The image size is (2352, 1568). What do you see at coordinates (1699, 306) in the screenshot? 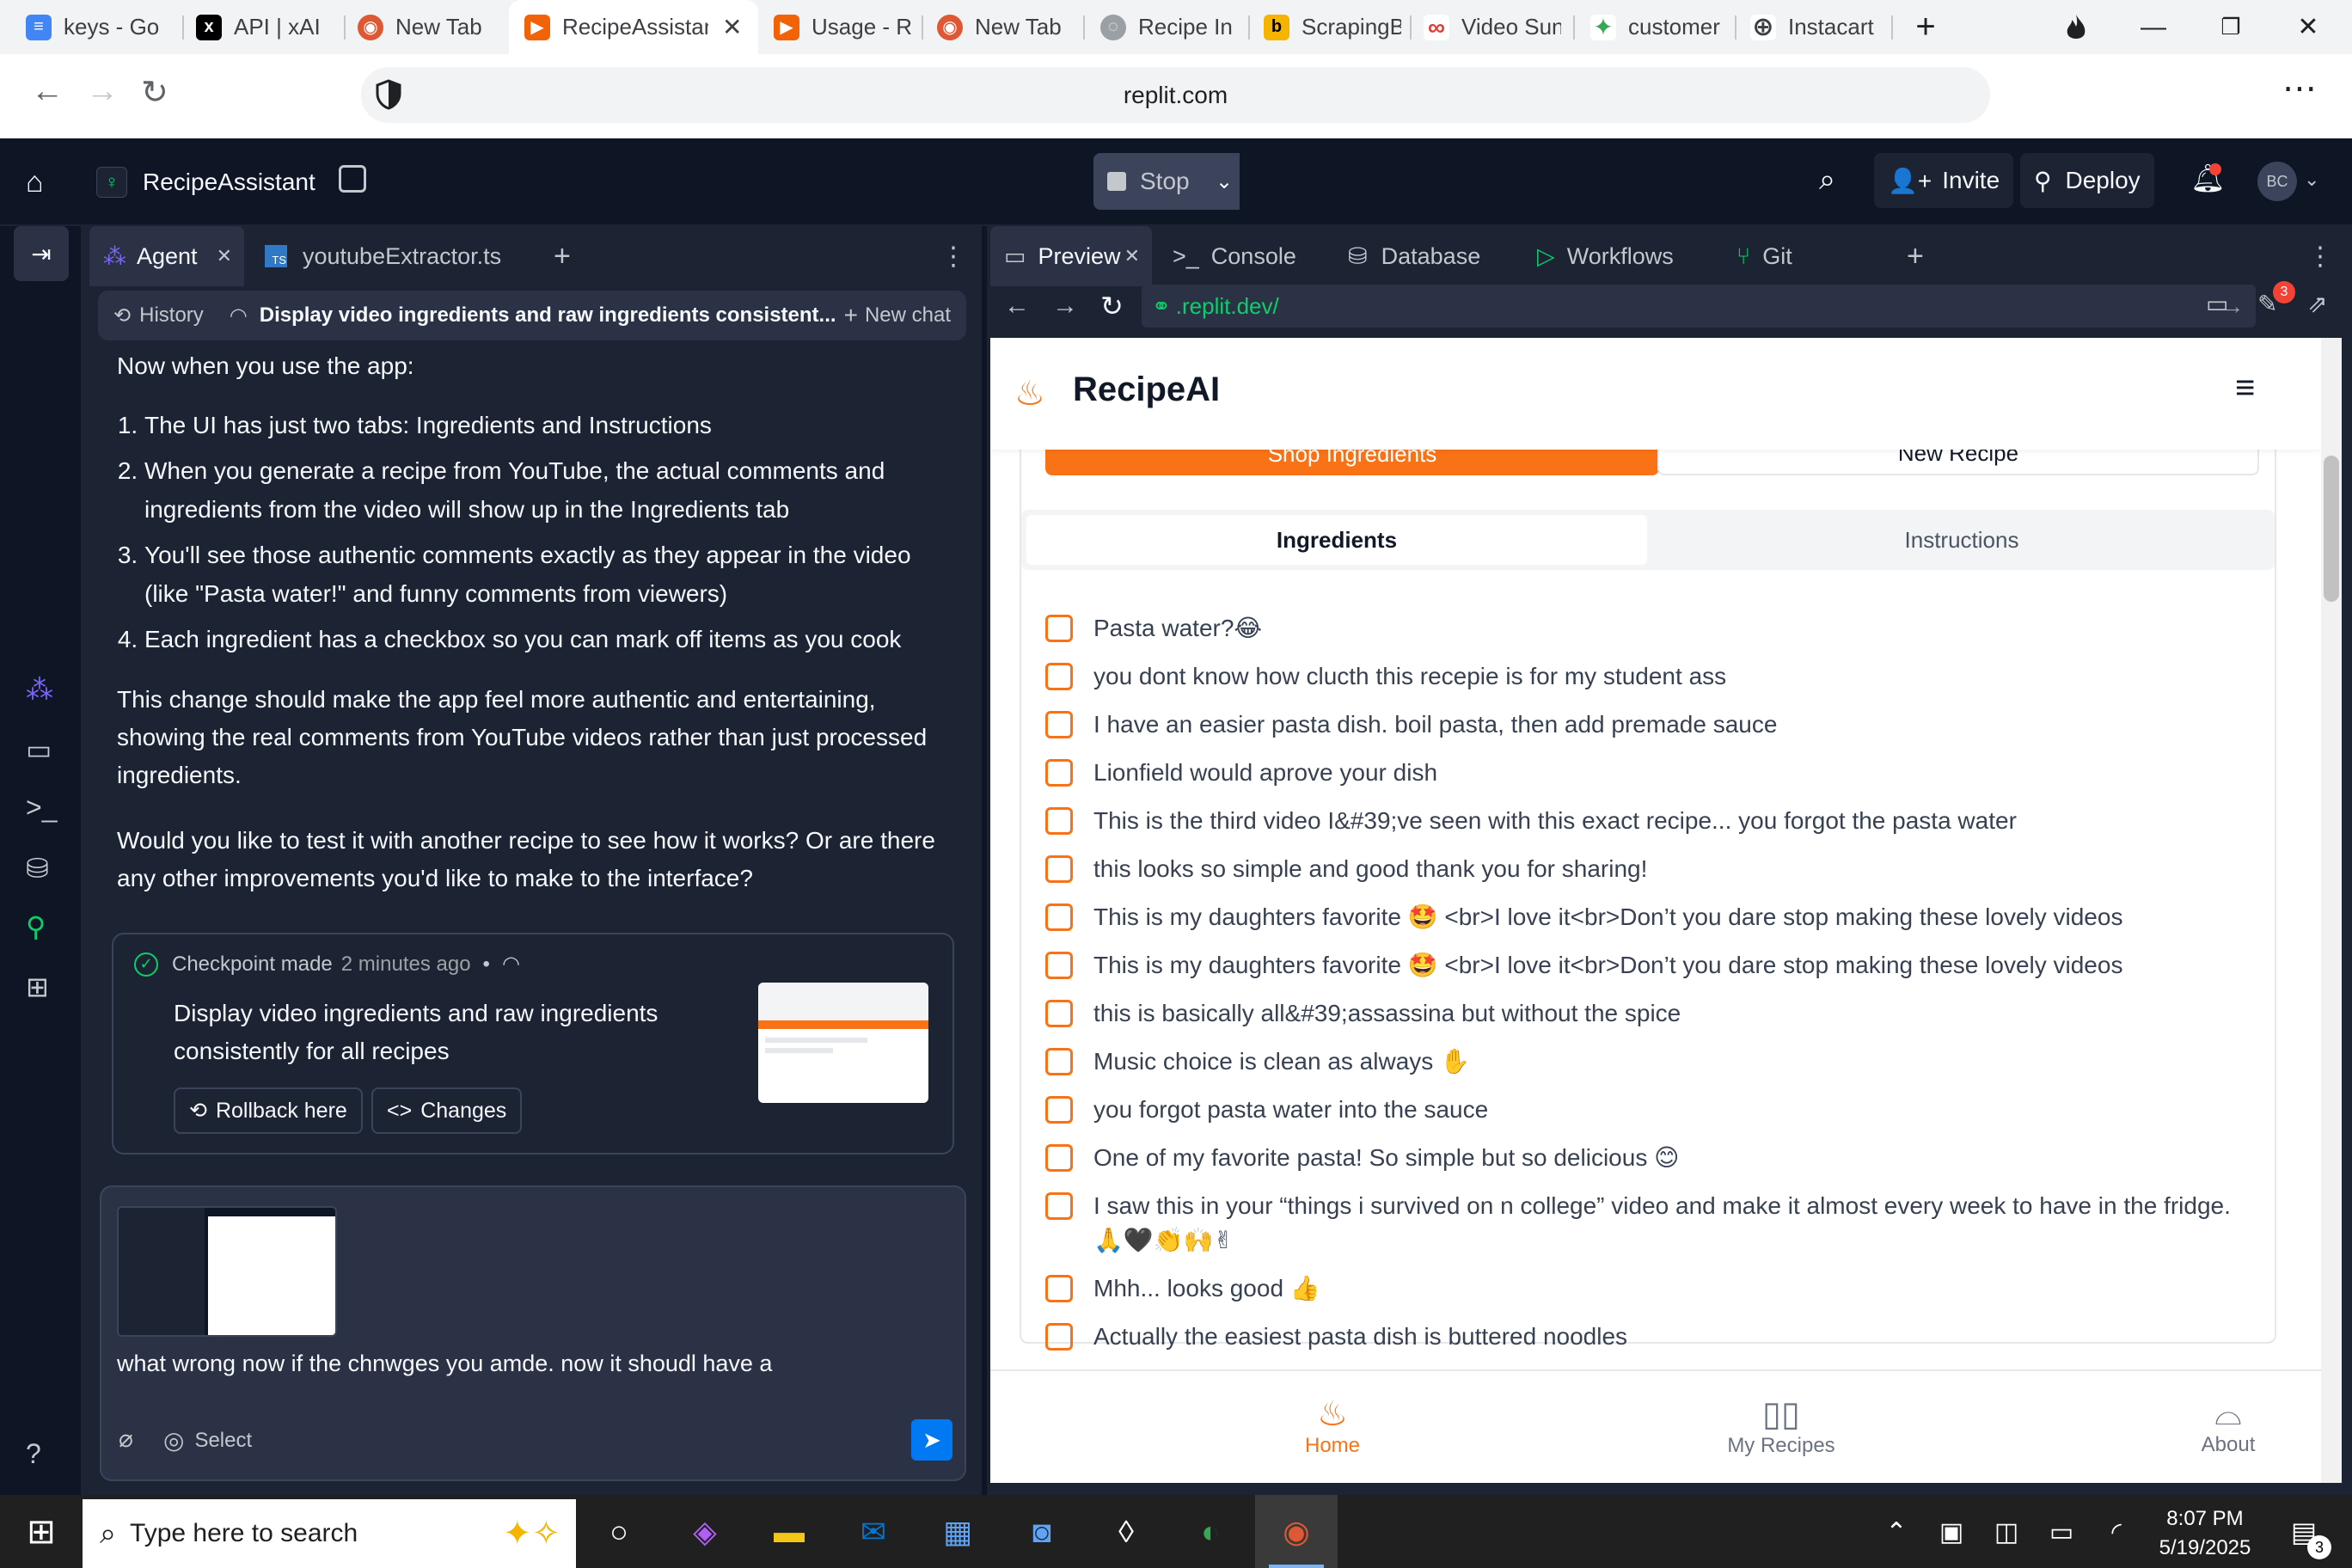
I see `preview-url-bar: ⚭ .replit.dev/ →` at bounding box center [1699, 306].